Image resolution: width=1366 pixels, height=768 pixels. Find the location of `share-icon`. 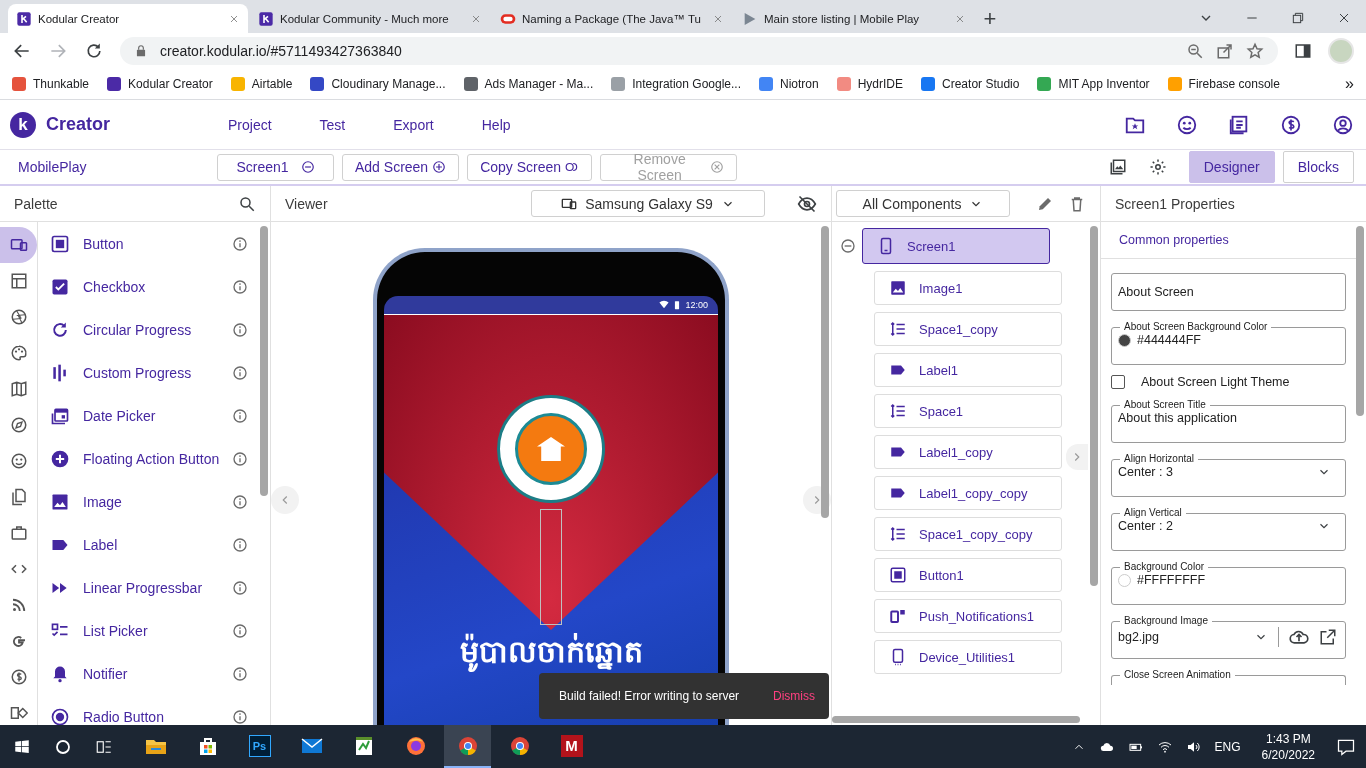

share-icon is located at coordinates (1225, 50).